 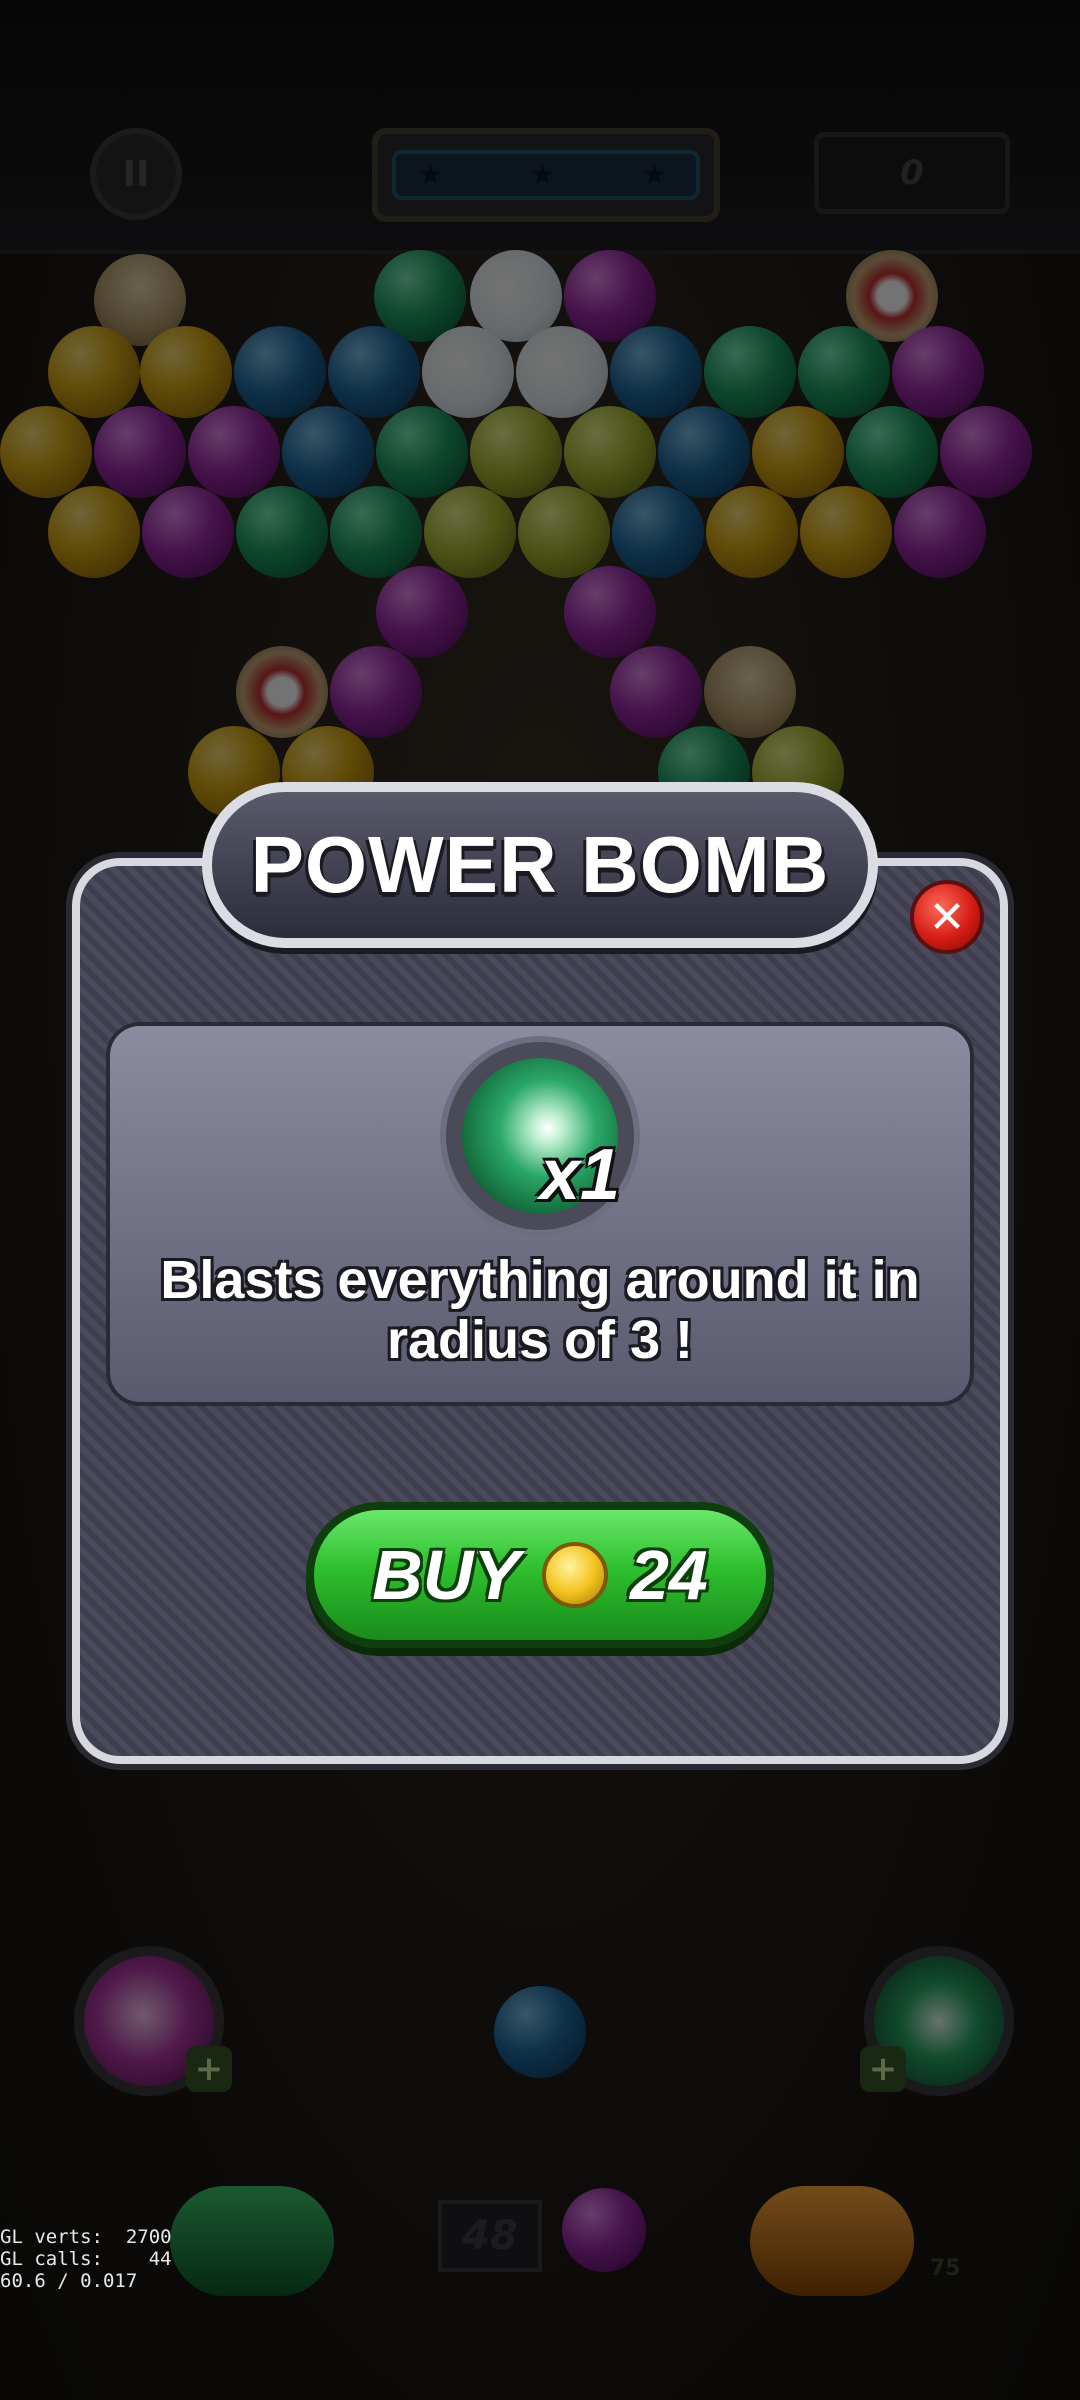 I want to click on buy-label: BUY, so click(x=446, y=1575).